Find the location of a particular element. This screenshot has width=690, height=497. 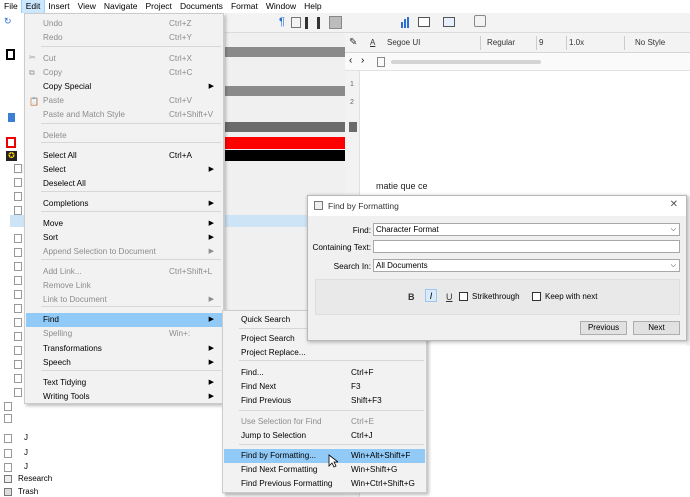

edit-menu-item-delete: Delete is located at coordinates (124, 136).